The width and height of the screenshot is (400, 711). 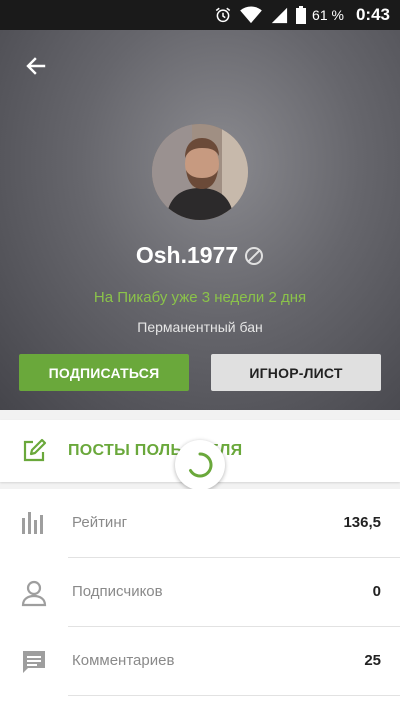 What do you see at coordinates (372, 14) in the screenshot?
I see `clock: 0:43` at bounding box center [372, 14].